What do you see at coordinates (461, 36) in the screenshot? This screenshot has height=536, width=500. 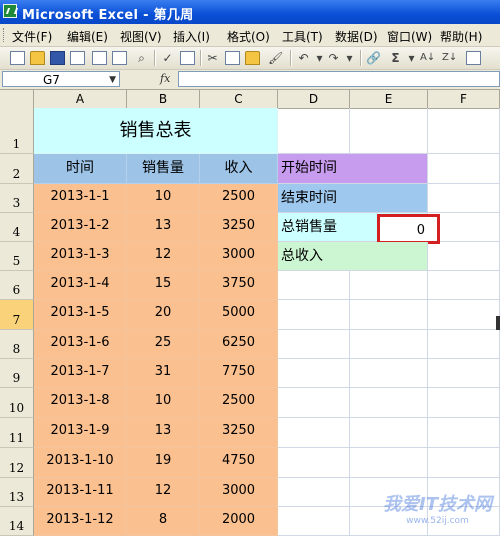 I see `menu-help: 帮助(H)` at bounding box center [461, 36].